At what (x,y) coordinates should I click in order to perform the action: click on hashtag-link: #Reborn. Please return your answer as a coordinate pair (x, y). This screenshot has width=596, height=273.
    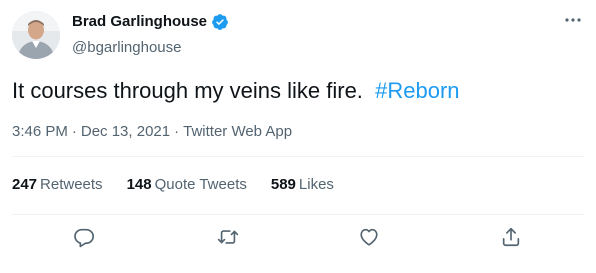
    Looking at the image, I should click on (417, 90).